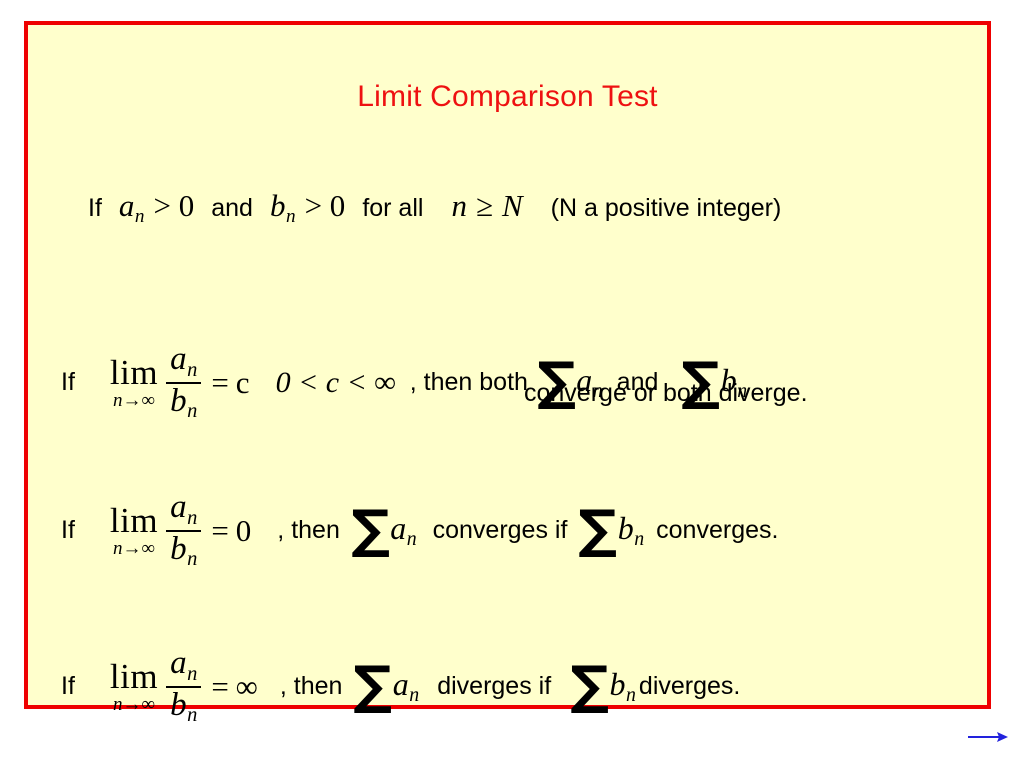 This screenshot has width=1024, height=768. What do you see at coordinates (484, 205) in the screenshot?
I see `index-relation: ≥` at bounding box center [484, 205].